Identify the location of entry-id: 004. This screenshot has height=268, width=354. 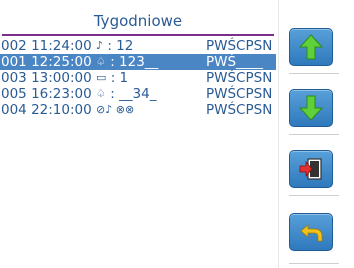
(14, 110).